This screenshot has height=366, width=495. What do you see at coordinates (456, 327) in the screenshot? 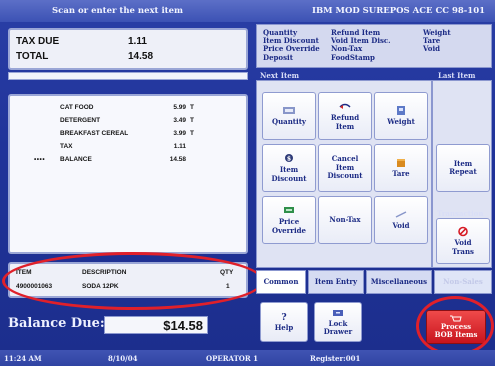
I see `process-bob-items-button: Process BOB Items` at bounding box center [456, 327].